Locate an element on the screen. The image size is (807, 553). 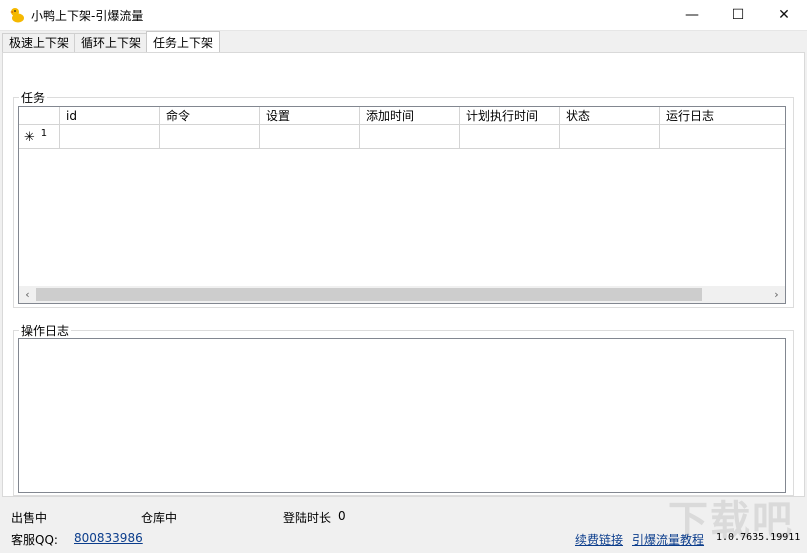
column-header-run-log: 运行日志 is located at coordinates (722, 116).